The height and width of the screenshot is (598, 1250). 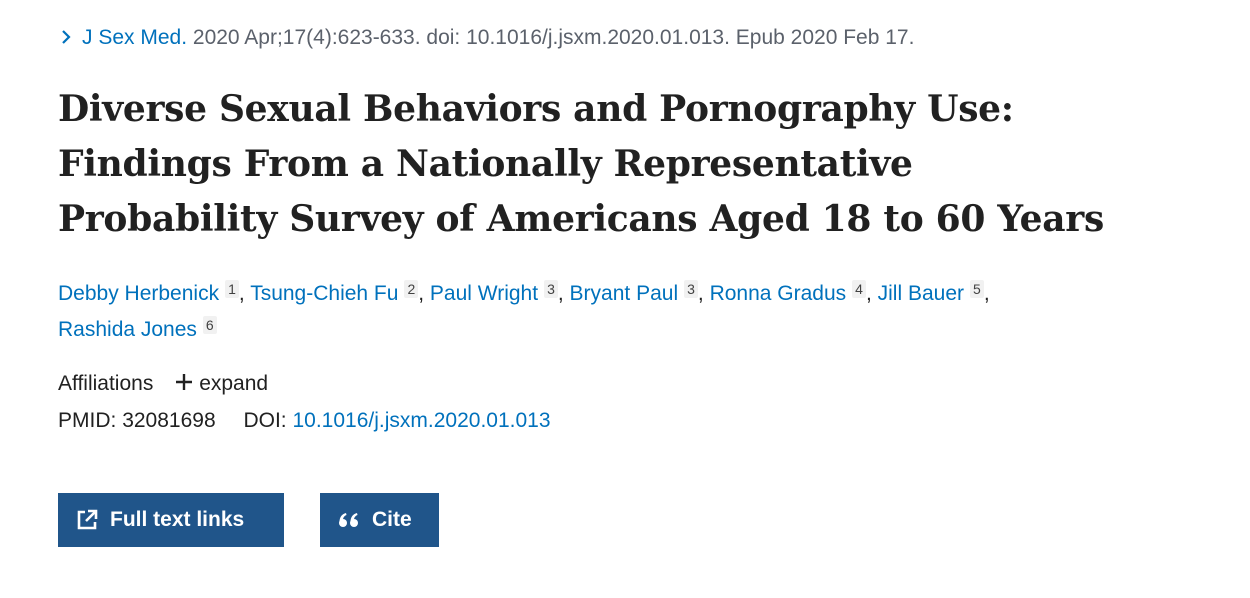 I want to click on pmid-label: PMID:, so click(x=87, y=420).